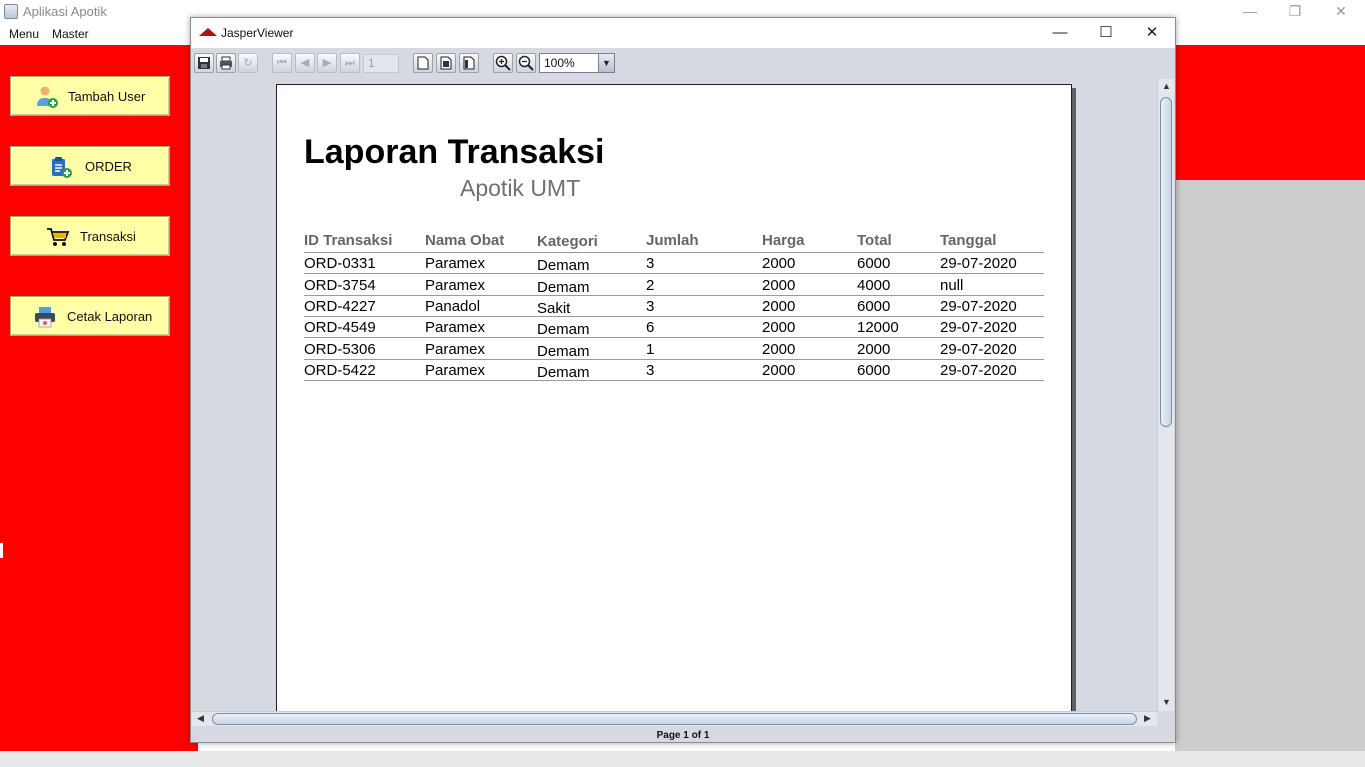  Describe the element at coordinates (47, 97) in the screenshot. I see `add-user-icon` at that location.